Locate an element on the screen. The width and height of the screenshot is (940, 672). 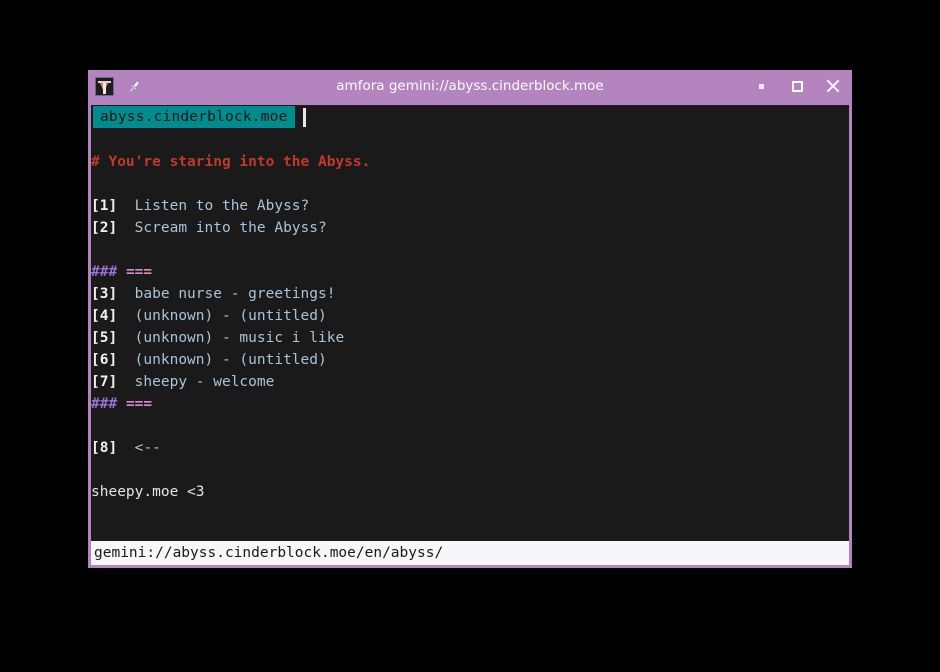
heading-text: # You're staring into the Abyss. is located at coordinates (231, 162).